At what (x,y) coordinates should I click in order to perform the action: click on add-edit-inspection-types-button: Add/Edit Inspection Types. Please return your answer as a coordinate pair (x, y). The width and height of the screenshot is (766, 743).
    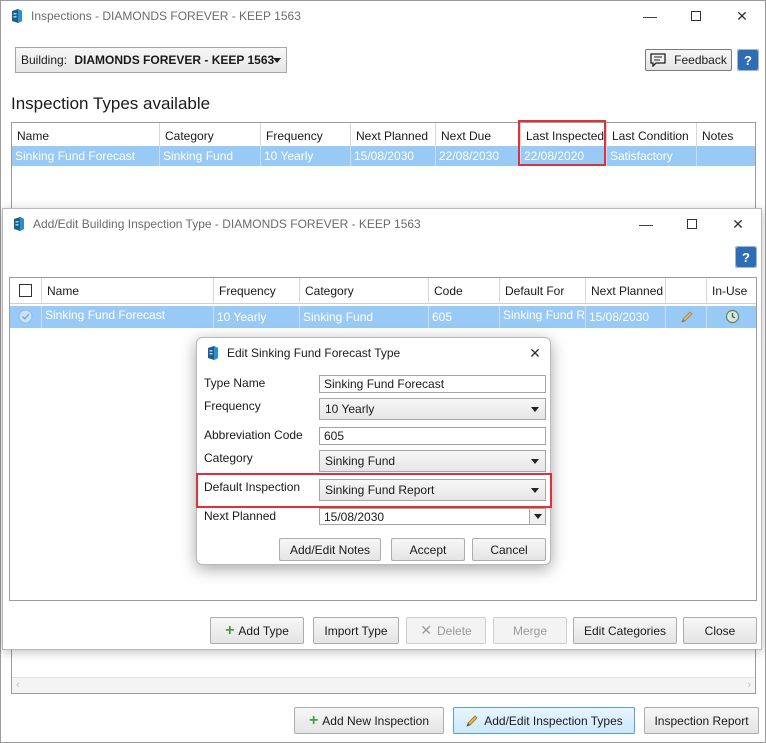
    Looking at the image, I should click on (544, 720).